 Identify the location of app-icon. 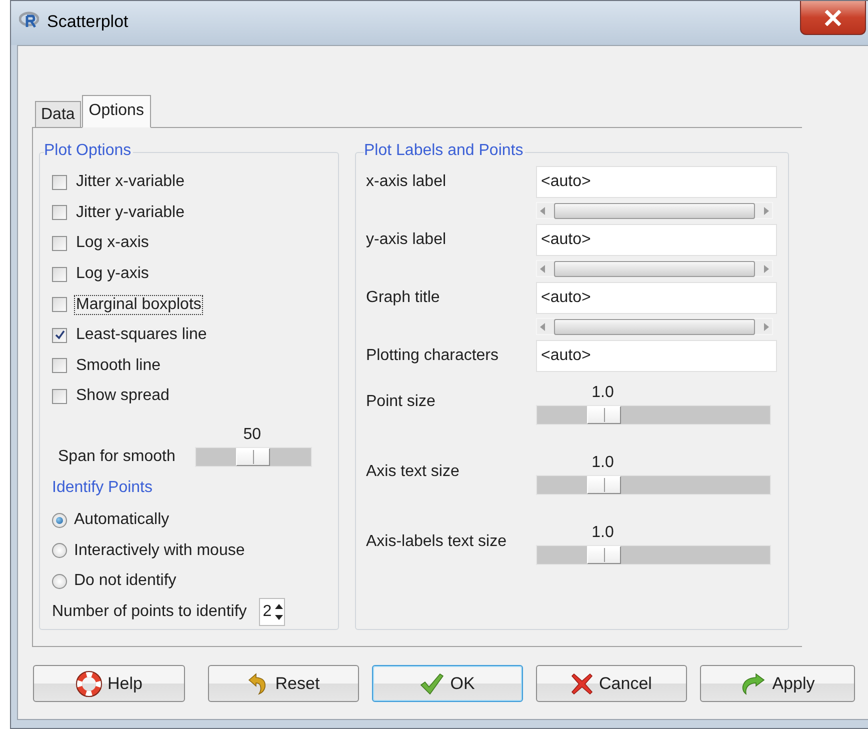
(29, 20).